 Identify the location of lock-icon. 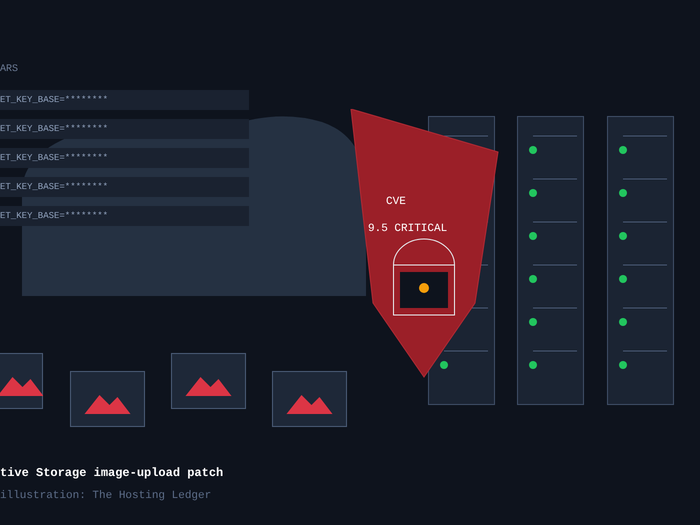
(424, 277).